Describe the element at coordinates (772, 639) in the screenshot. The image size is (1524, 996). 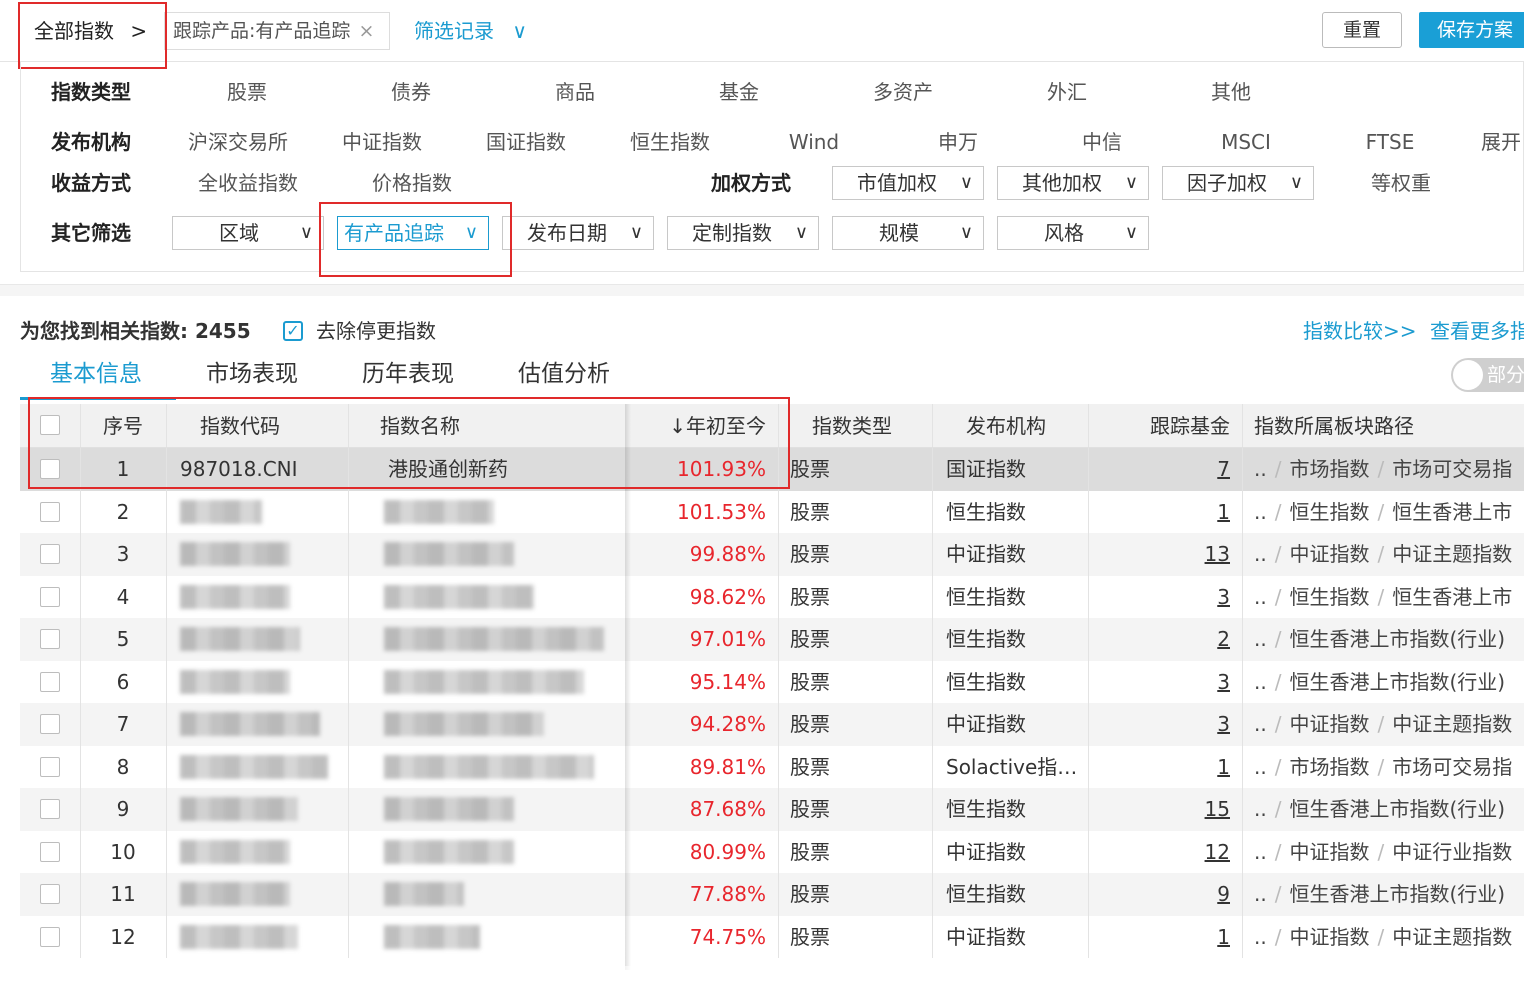
I see `table-row: 5 97.01% 股票 恒生指数 2.. / 恒生香港上市指数(行业)` at that location.